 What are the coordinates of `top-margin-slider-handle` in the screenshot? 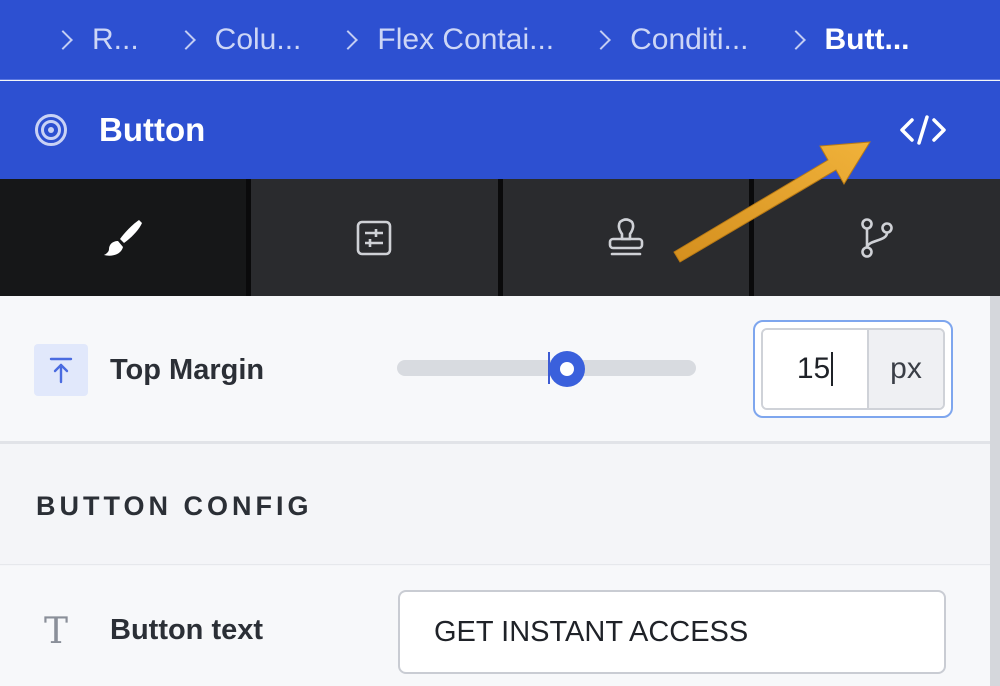 It's located at (567, 369).